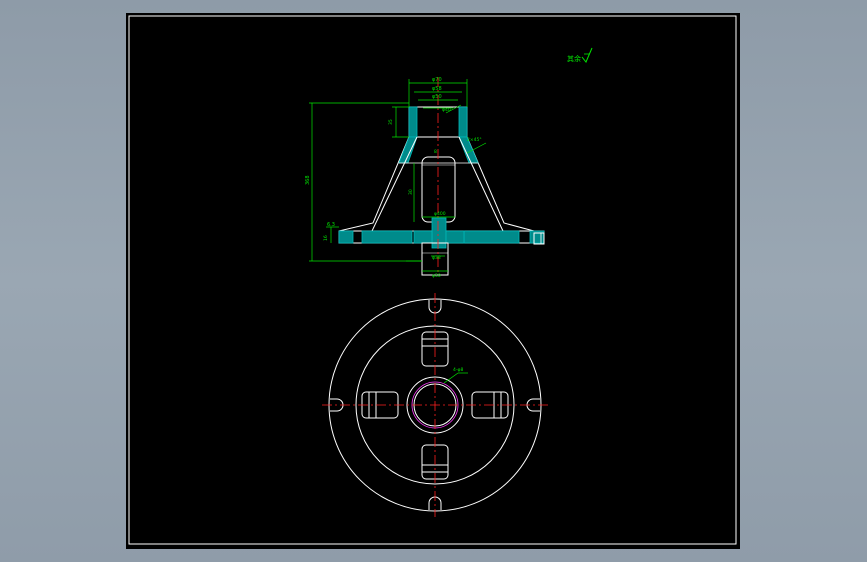  What do you see at coordinates (440, 214) in the screenshot?
I see `dim-base-width: φ400` at bounding box center [440, 214].